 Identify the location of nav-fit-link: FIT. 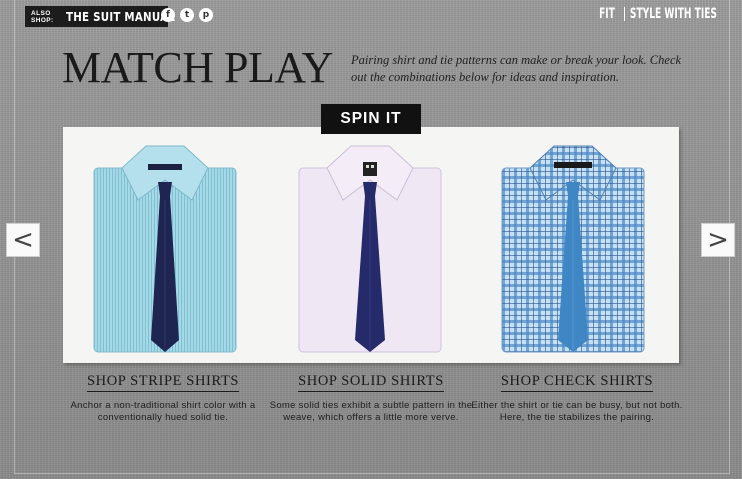
(607, 14).